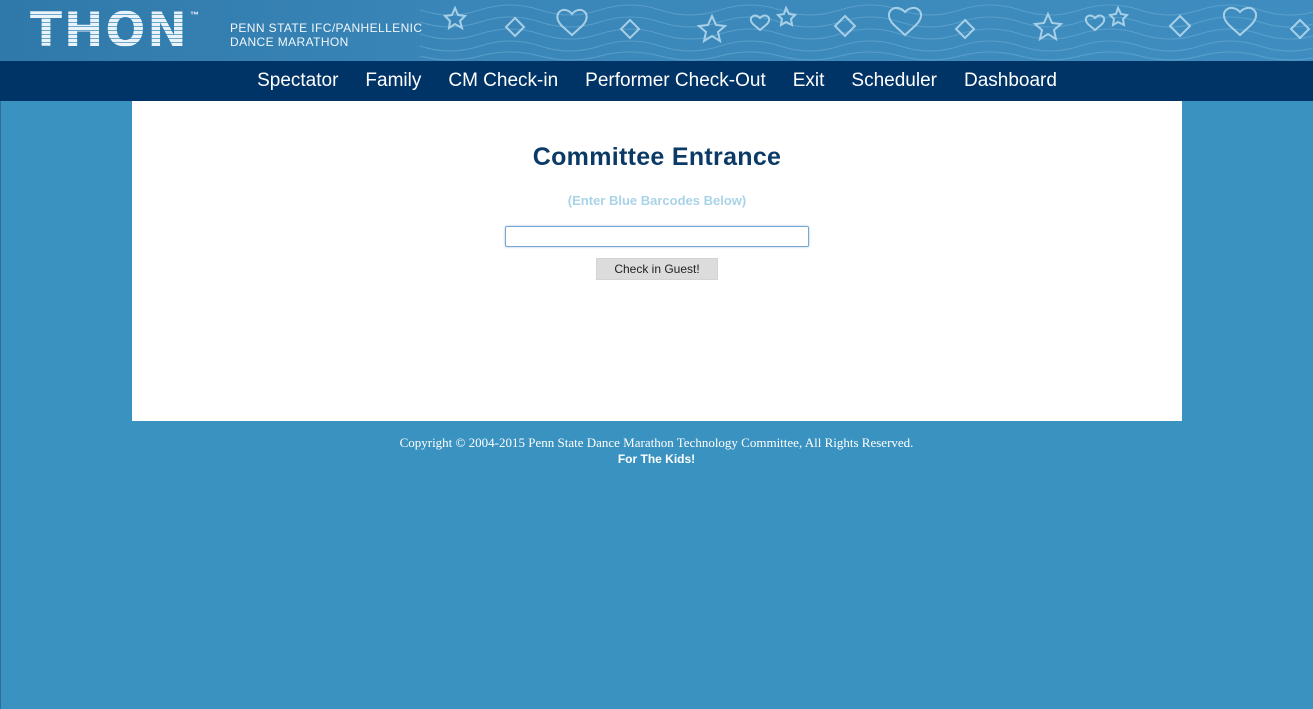 The width and height of the screenshot is (1313, 709). I want to click on nav-scheduler: Scheduler, so click(894, 81).